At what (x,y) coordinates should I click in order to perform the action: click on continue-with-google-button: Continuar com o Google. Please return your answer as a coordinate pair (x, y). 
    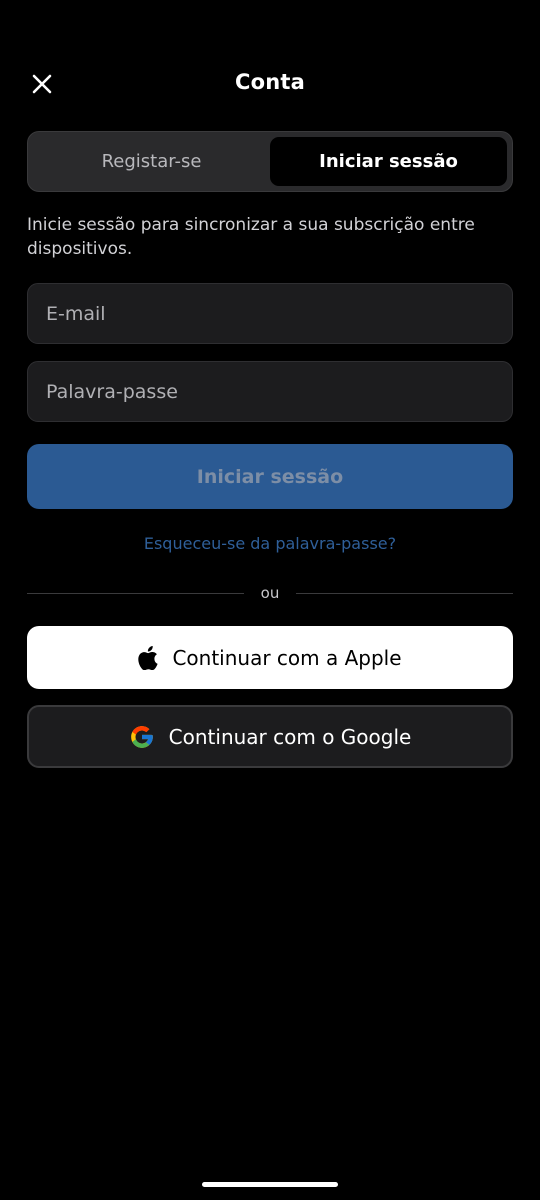
    Looking at the image, I should click on (270, 736).